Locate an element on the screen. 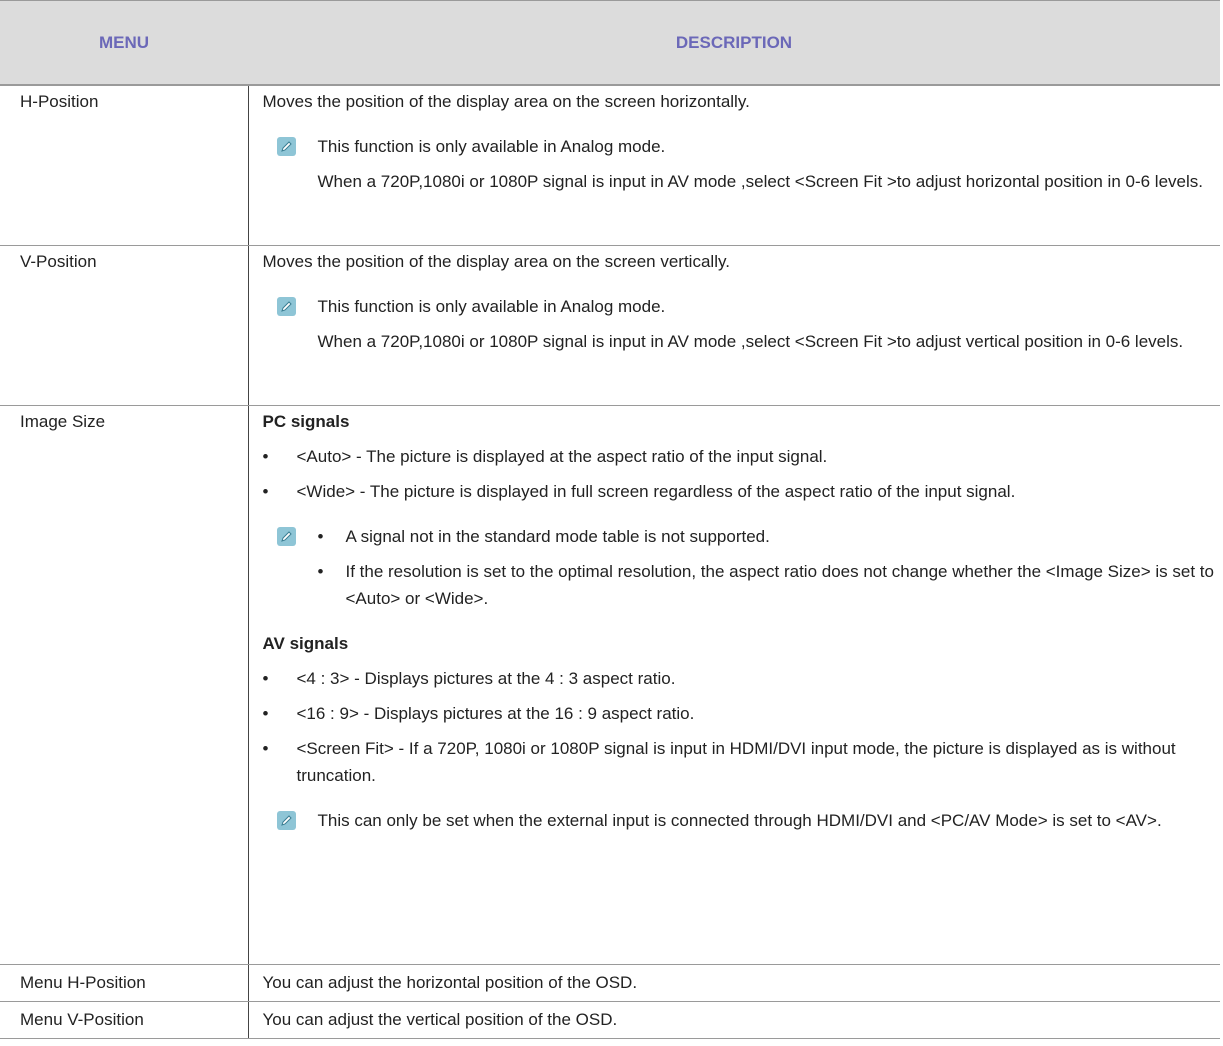 The width and height of the screenshot is (1223, 1046). description-column-header: DESCRIPTION is located at coordinates (734, 43).